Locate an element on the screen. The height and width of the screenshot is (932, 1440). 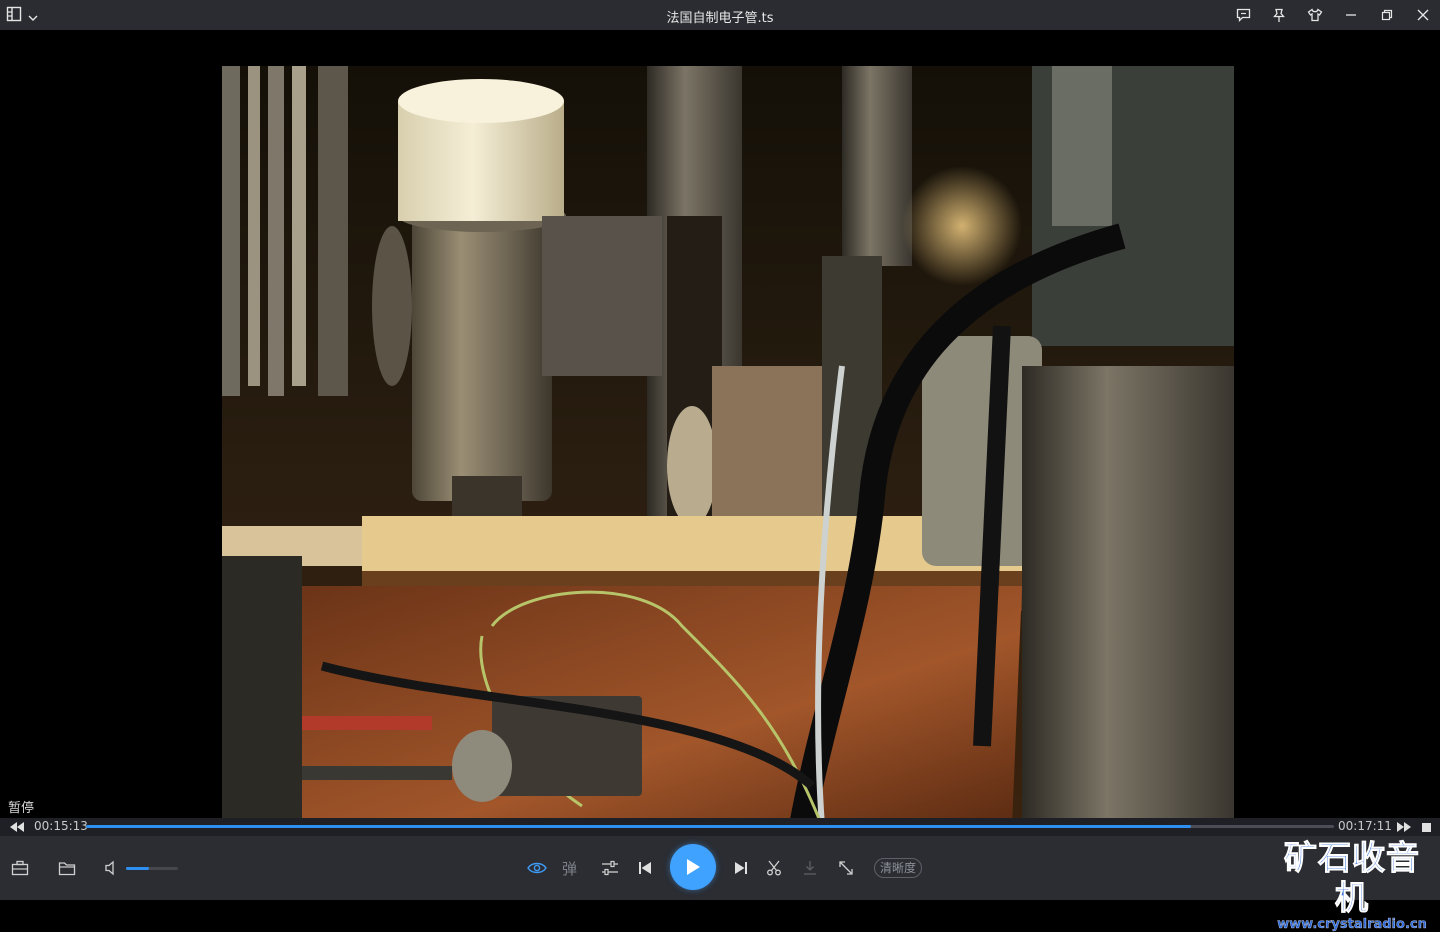
skip-next-icon is located at coordinates (741, 868).